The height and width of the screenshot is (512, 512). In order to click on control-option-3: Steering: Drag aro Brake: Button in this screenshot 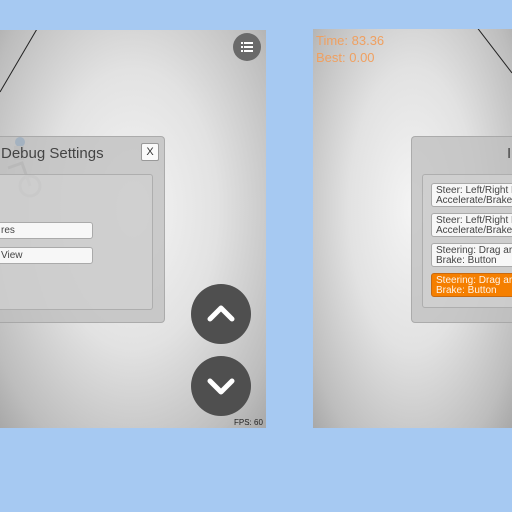, I will do `click(471, 255)`.